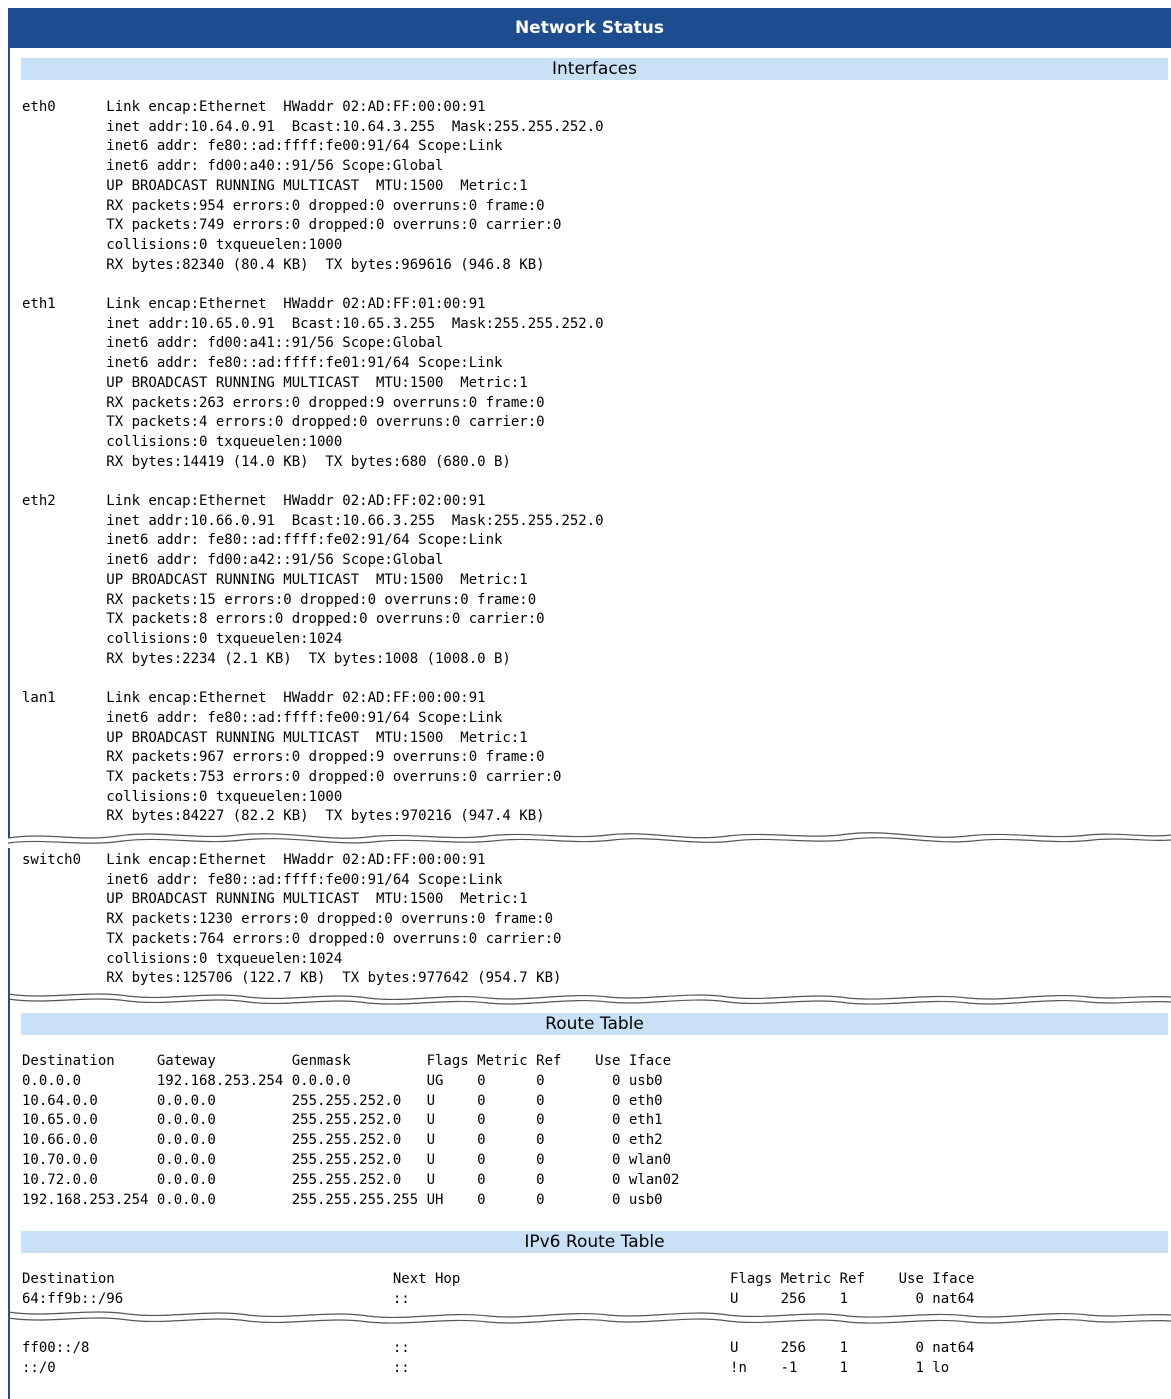  What do you see at coordinates (594, 69) in the screenshot?
I see `interfaces-section-header: Interfaces` at bounding box center [594, 69].